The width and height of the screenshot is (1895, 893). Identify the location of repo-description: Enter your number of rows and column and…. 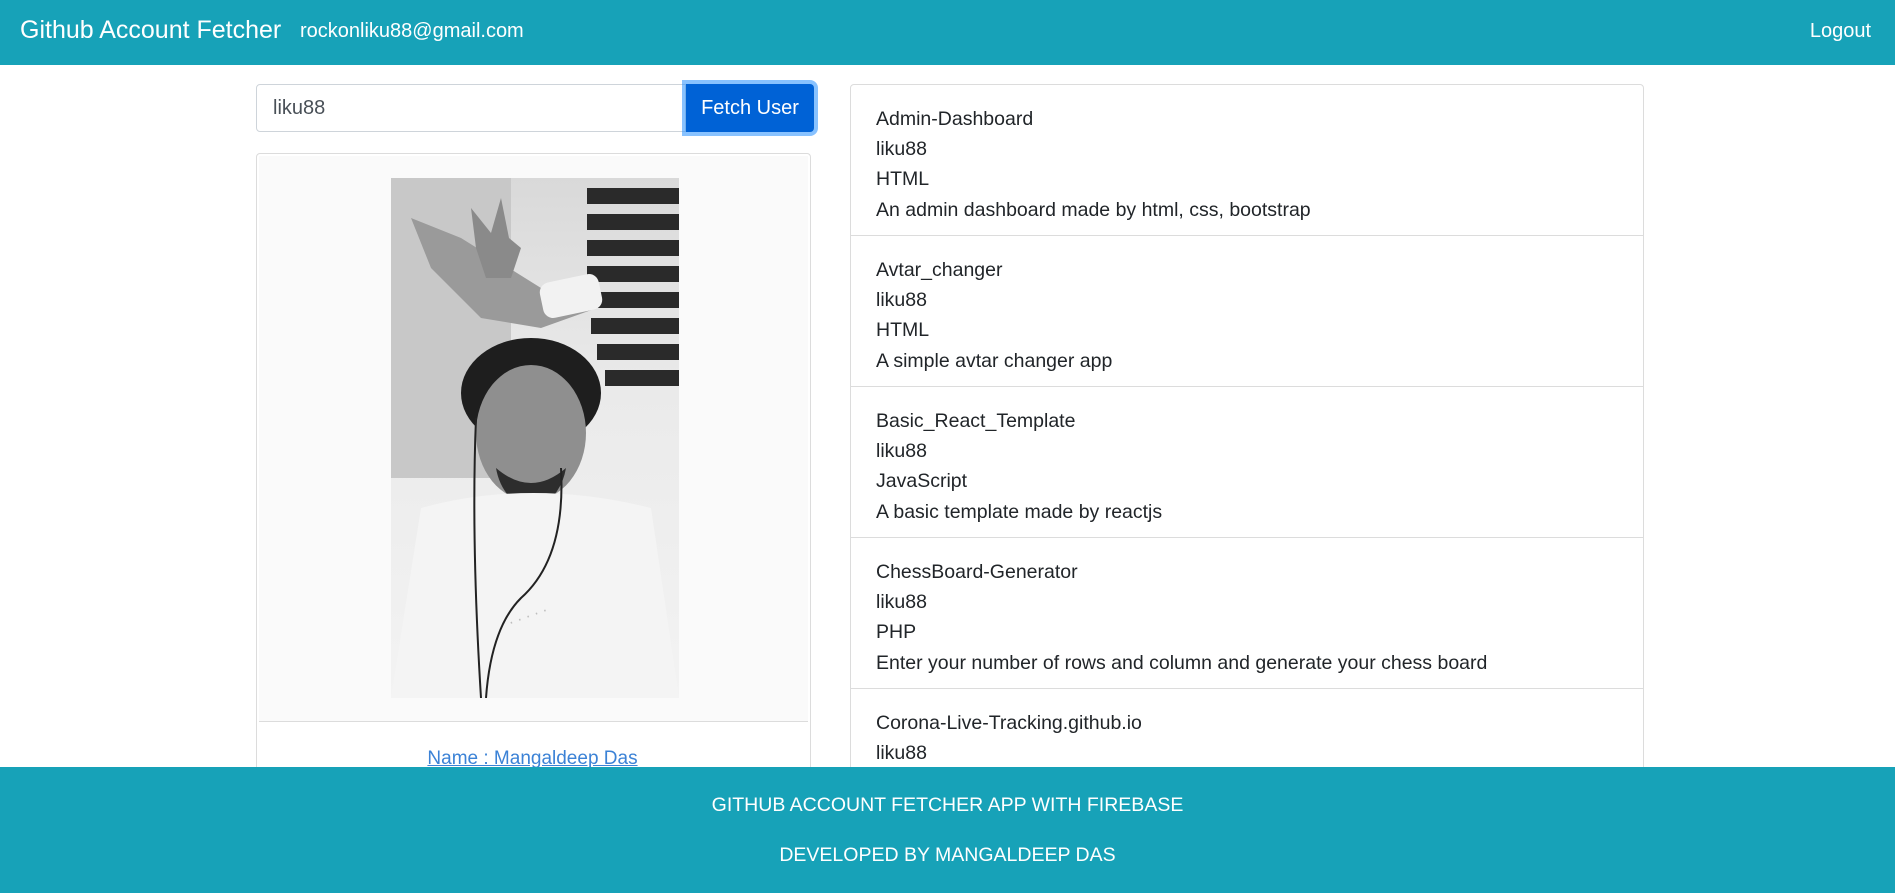
(1182, 662).